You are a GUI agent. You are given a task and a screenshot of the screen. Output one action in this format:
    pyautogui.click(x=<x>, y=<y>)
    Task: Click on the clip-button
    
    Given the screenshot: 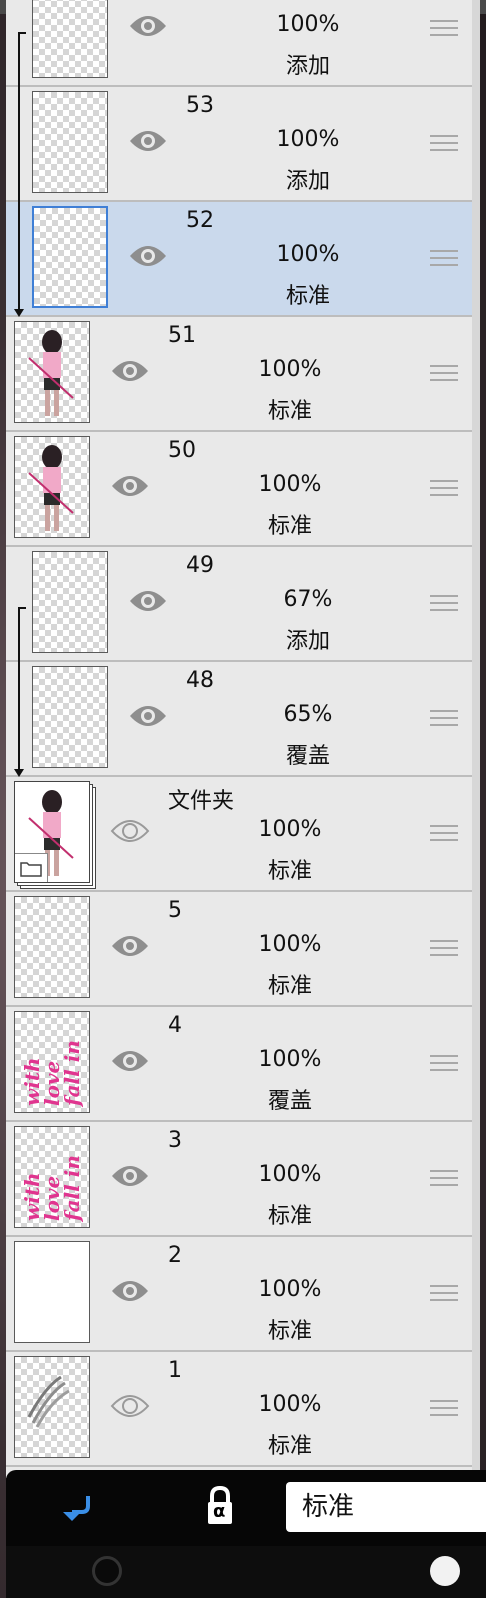 What is the action you would take?
    pyautogui.click(x=78, y=1508)
    